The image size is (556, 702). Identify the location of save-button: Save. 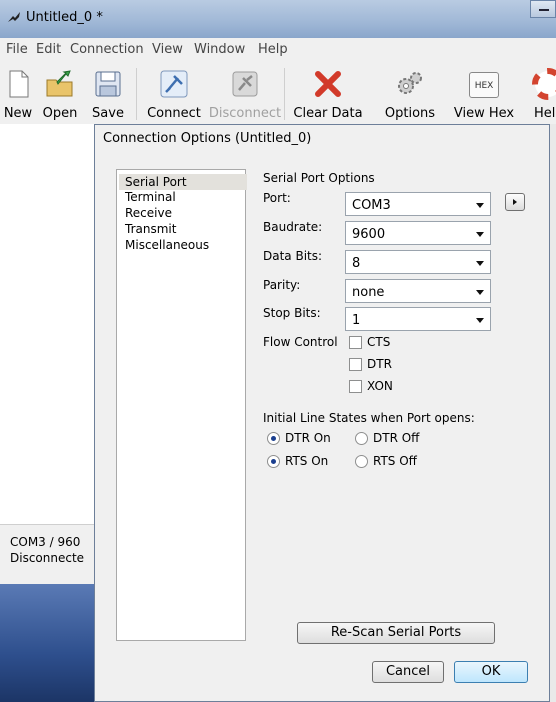
(108, 94).